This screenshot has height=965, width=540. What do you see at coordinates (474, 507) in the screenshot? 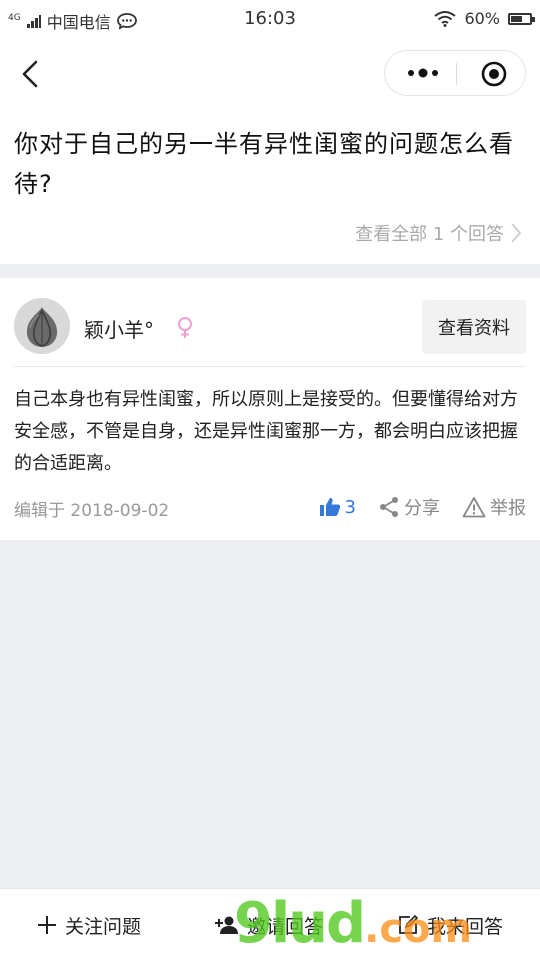
I see `warning-icon` at bounding box center [474, 507].